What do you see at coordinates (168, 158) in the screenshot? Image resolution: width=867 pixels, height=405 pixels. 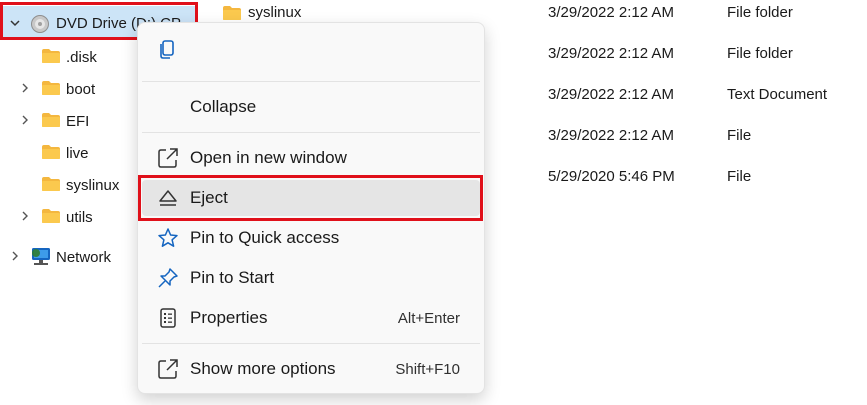 I see `open-new-window-icon` at bounding box center [168, 158].